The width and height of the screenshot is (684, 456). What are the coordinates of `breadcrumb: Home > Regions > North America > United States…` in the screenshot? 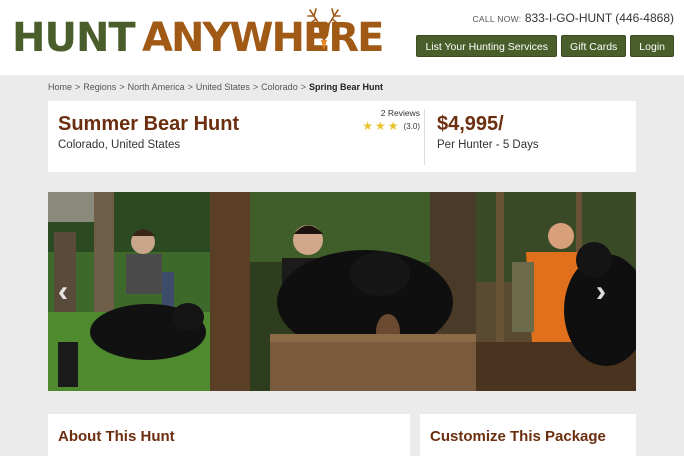 It's located at (215, 87).